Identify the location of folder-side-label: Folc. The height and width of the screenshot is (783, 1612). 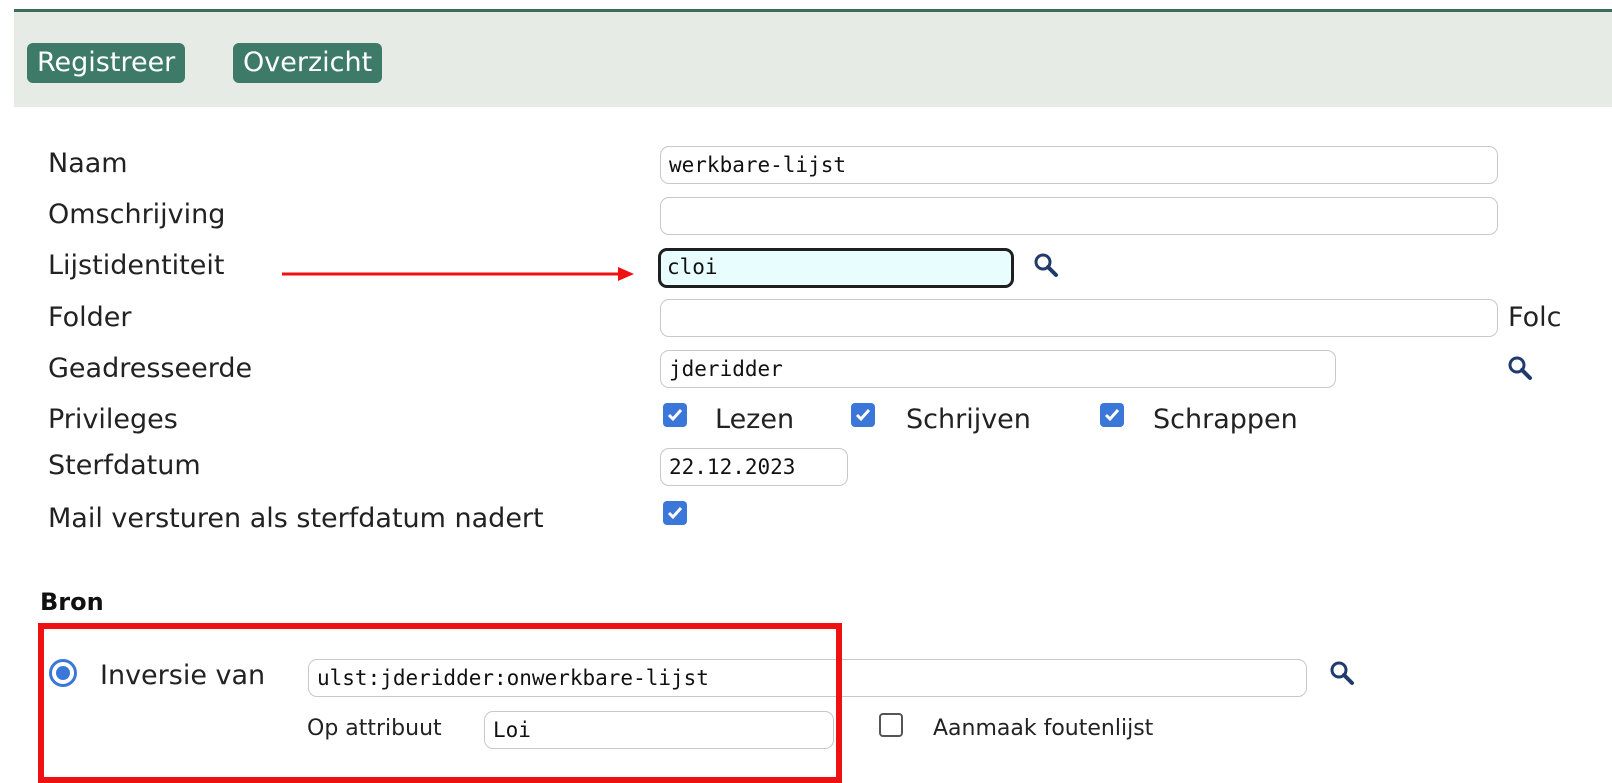
(1535, 317).